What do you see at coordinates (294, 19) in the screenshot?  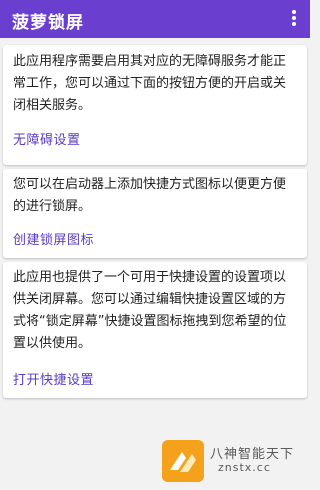 I see `more-vert-icon` at bounding box center [294, 19].